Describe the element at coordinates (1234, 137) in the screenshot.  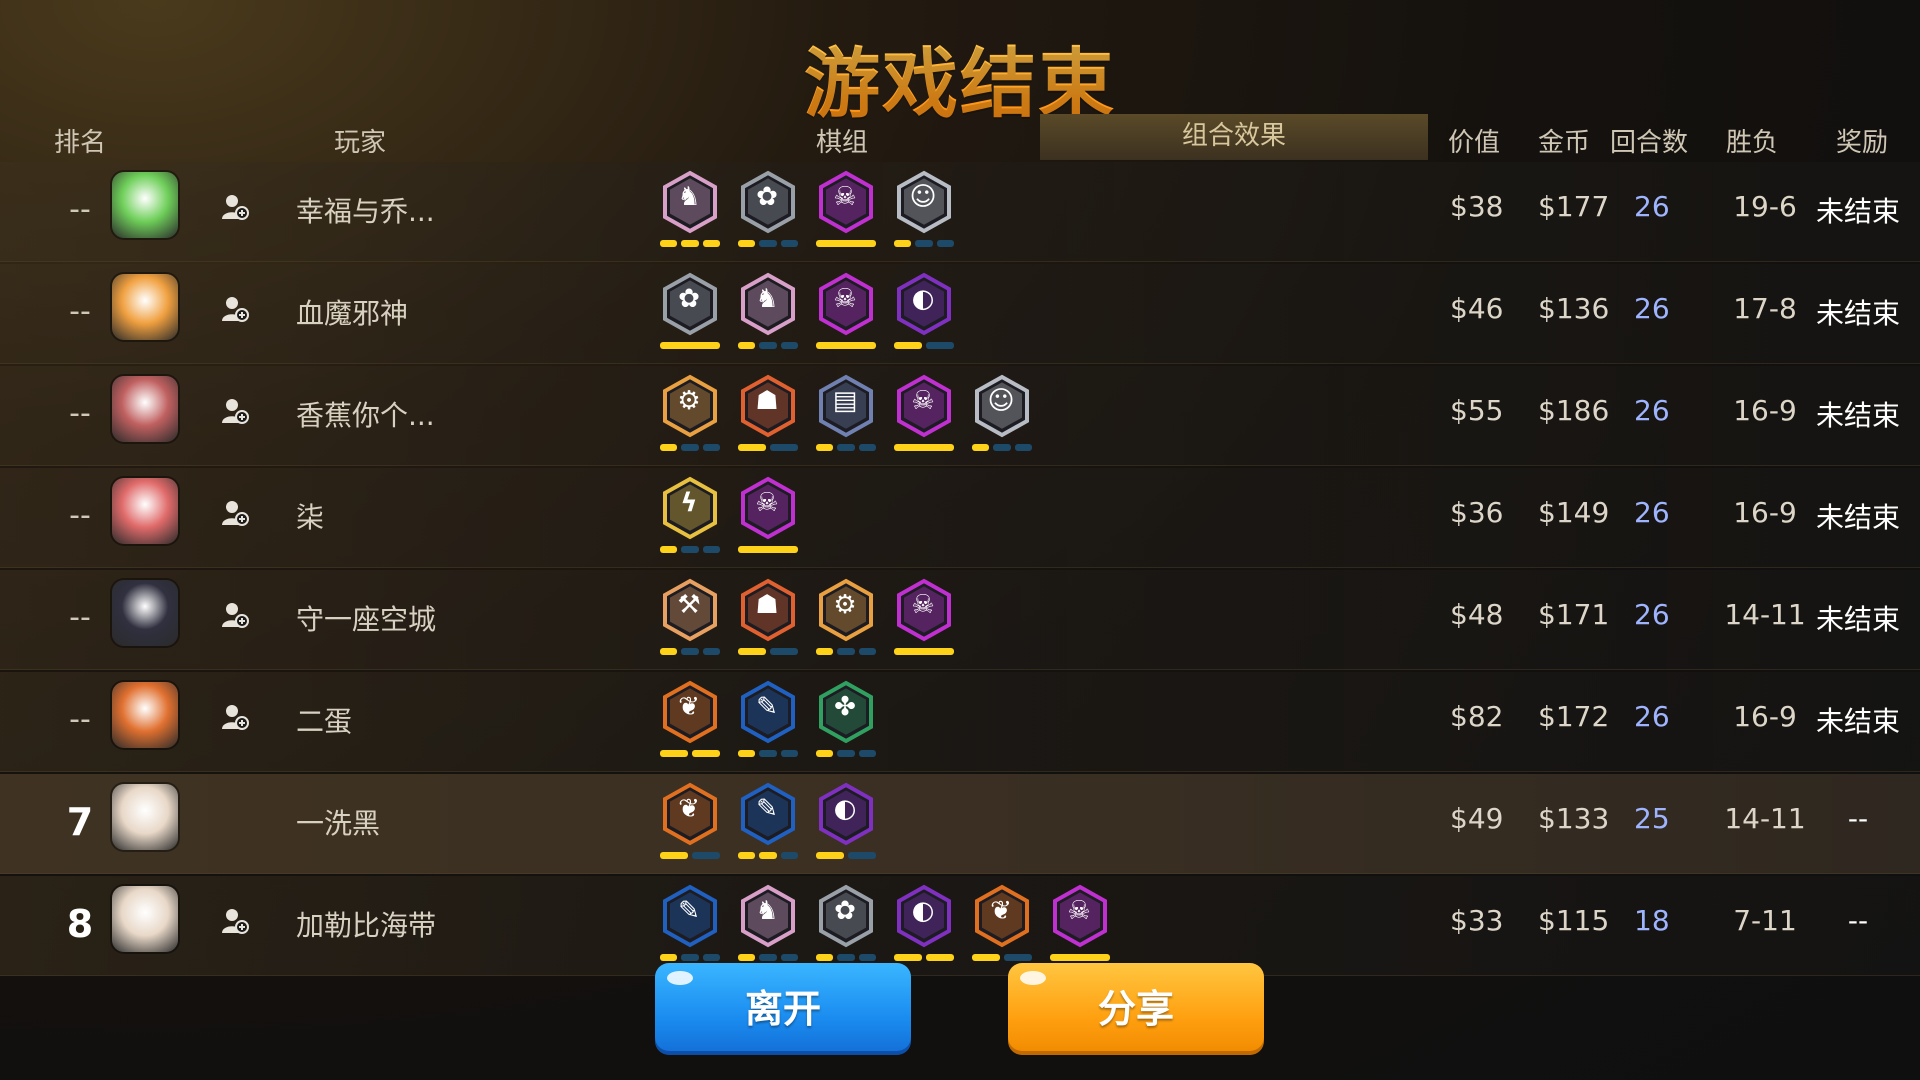
I see `header-combo-tab: 组合效果` at that location.